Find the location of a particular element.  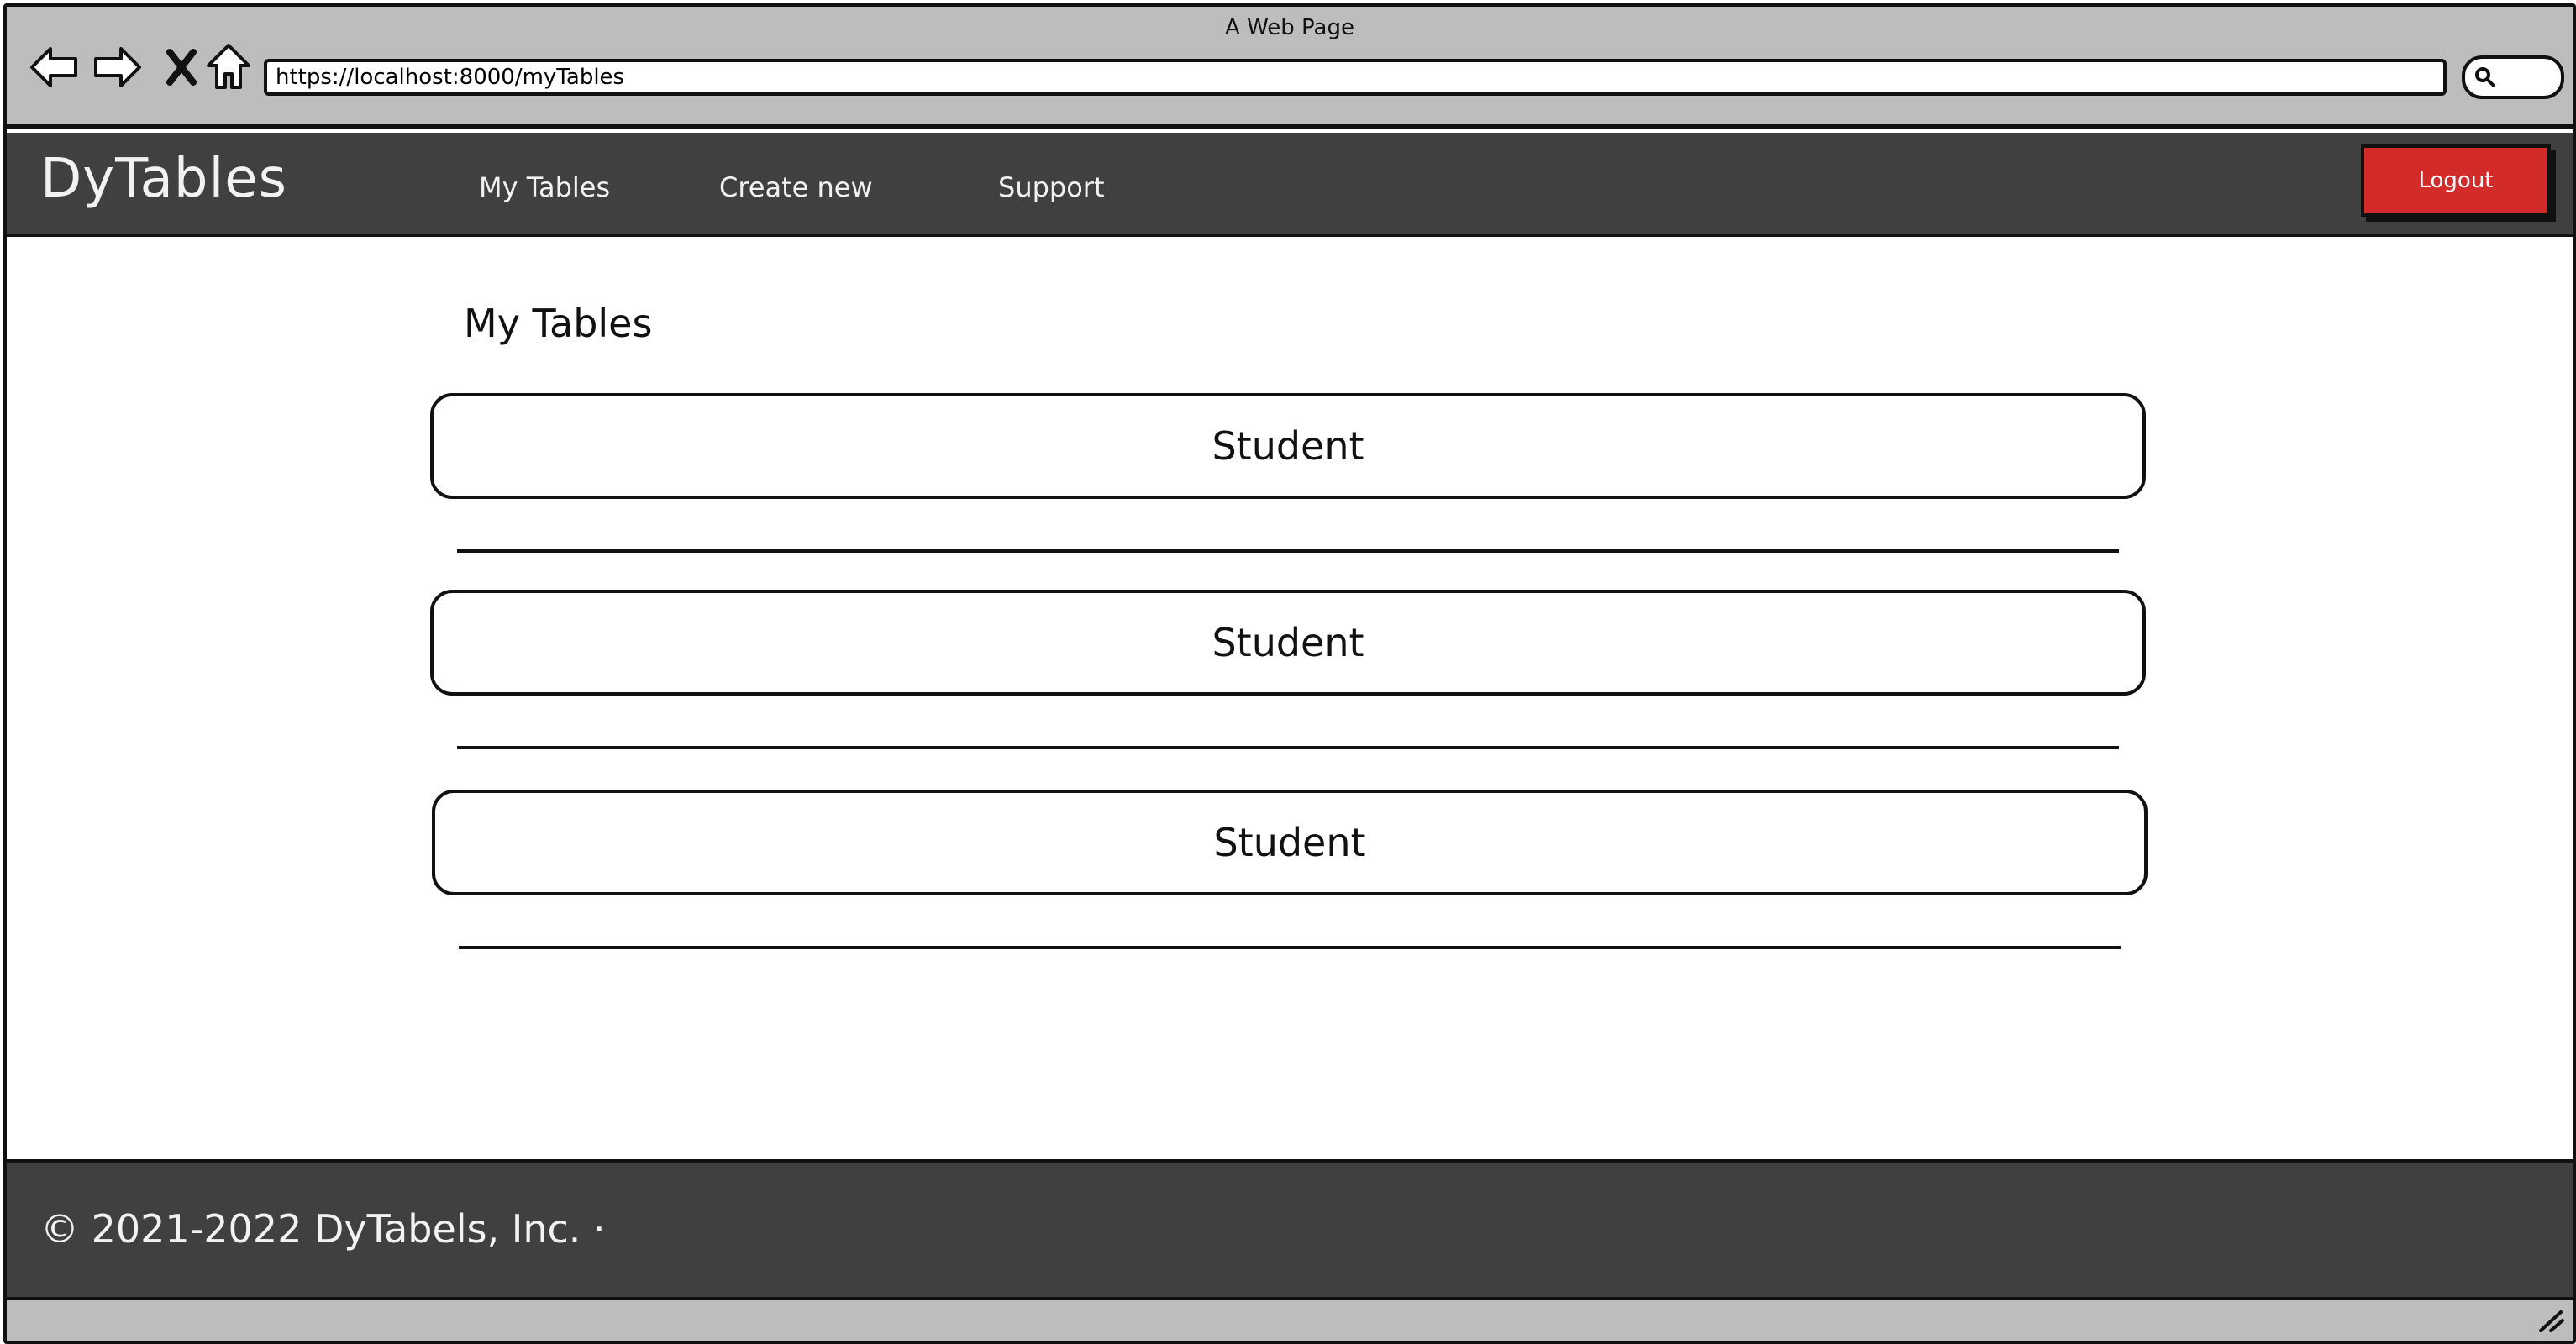

home-icon is located at coordinates (228, 67).